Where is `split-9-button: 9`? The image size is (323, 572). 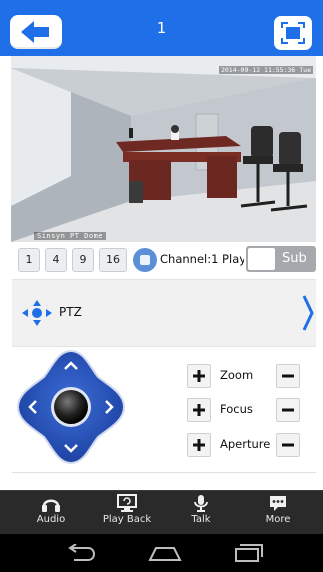
split-9-button: 9 is located at coordinates (83, 260).